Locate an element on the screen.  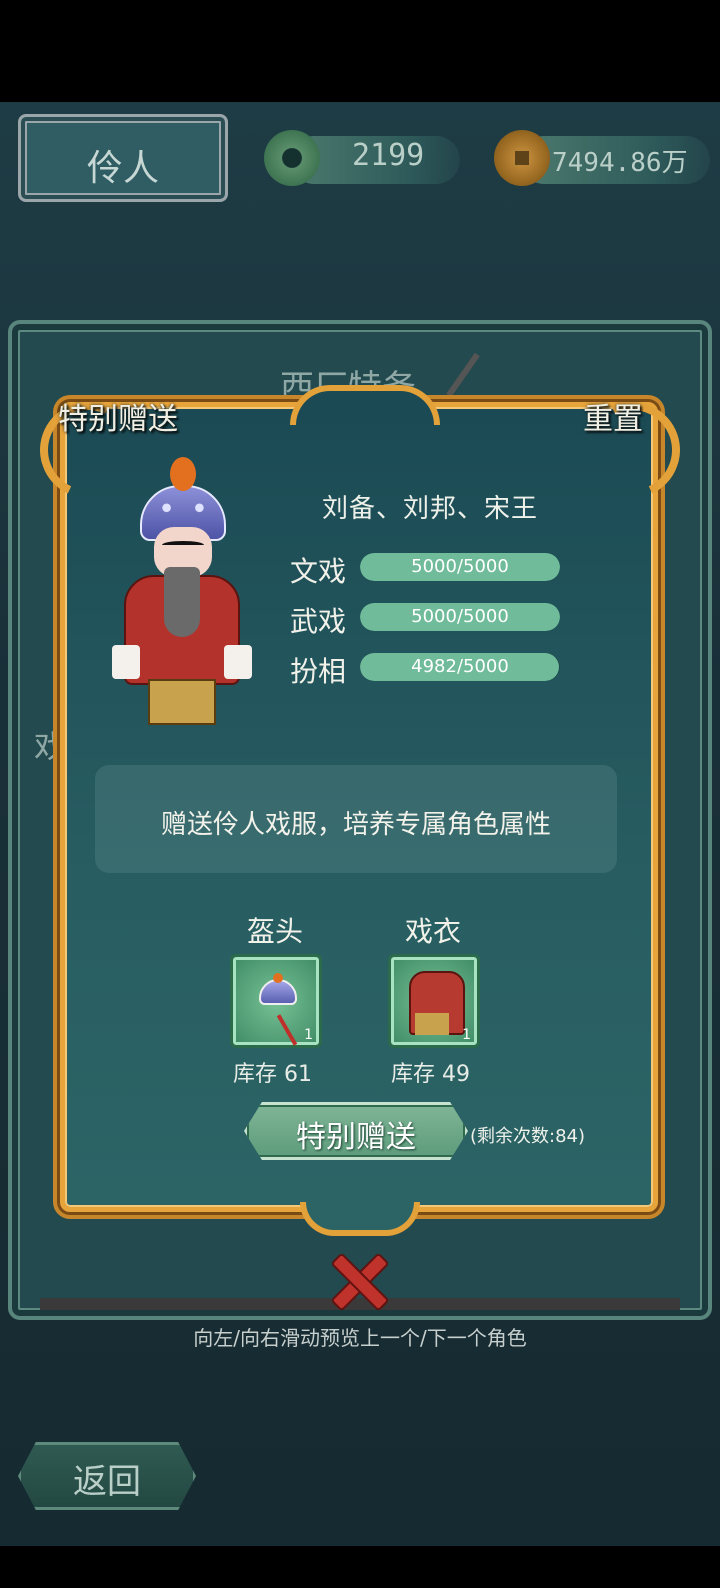
portrait-sleeve-right is located at coordinates (238, 662).